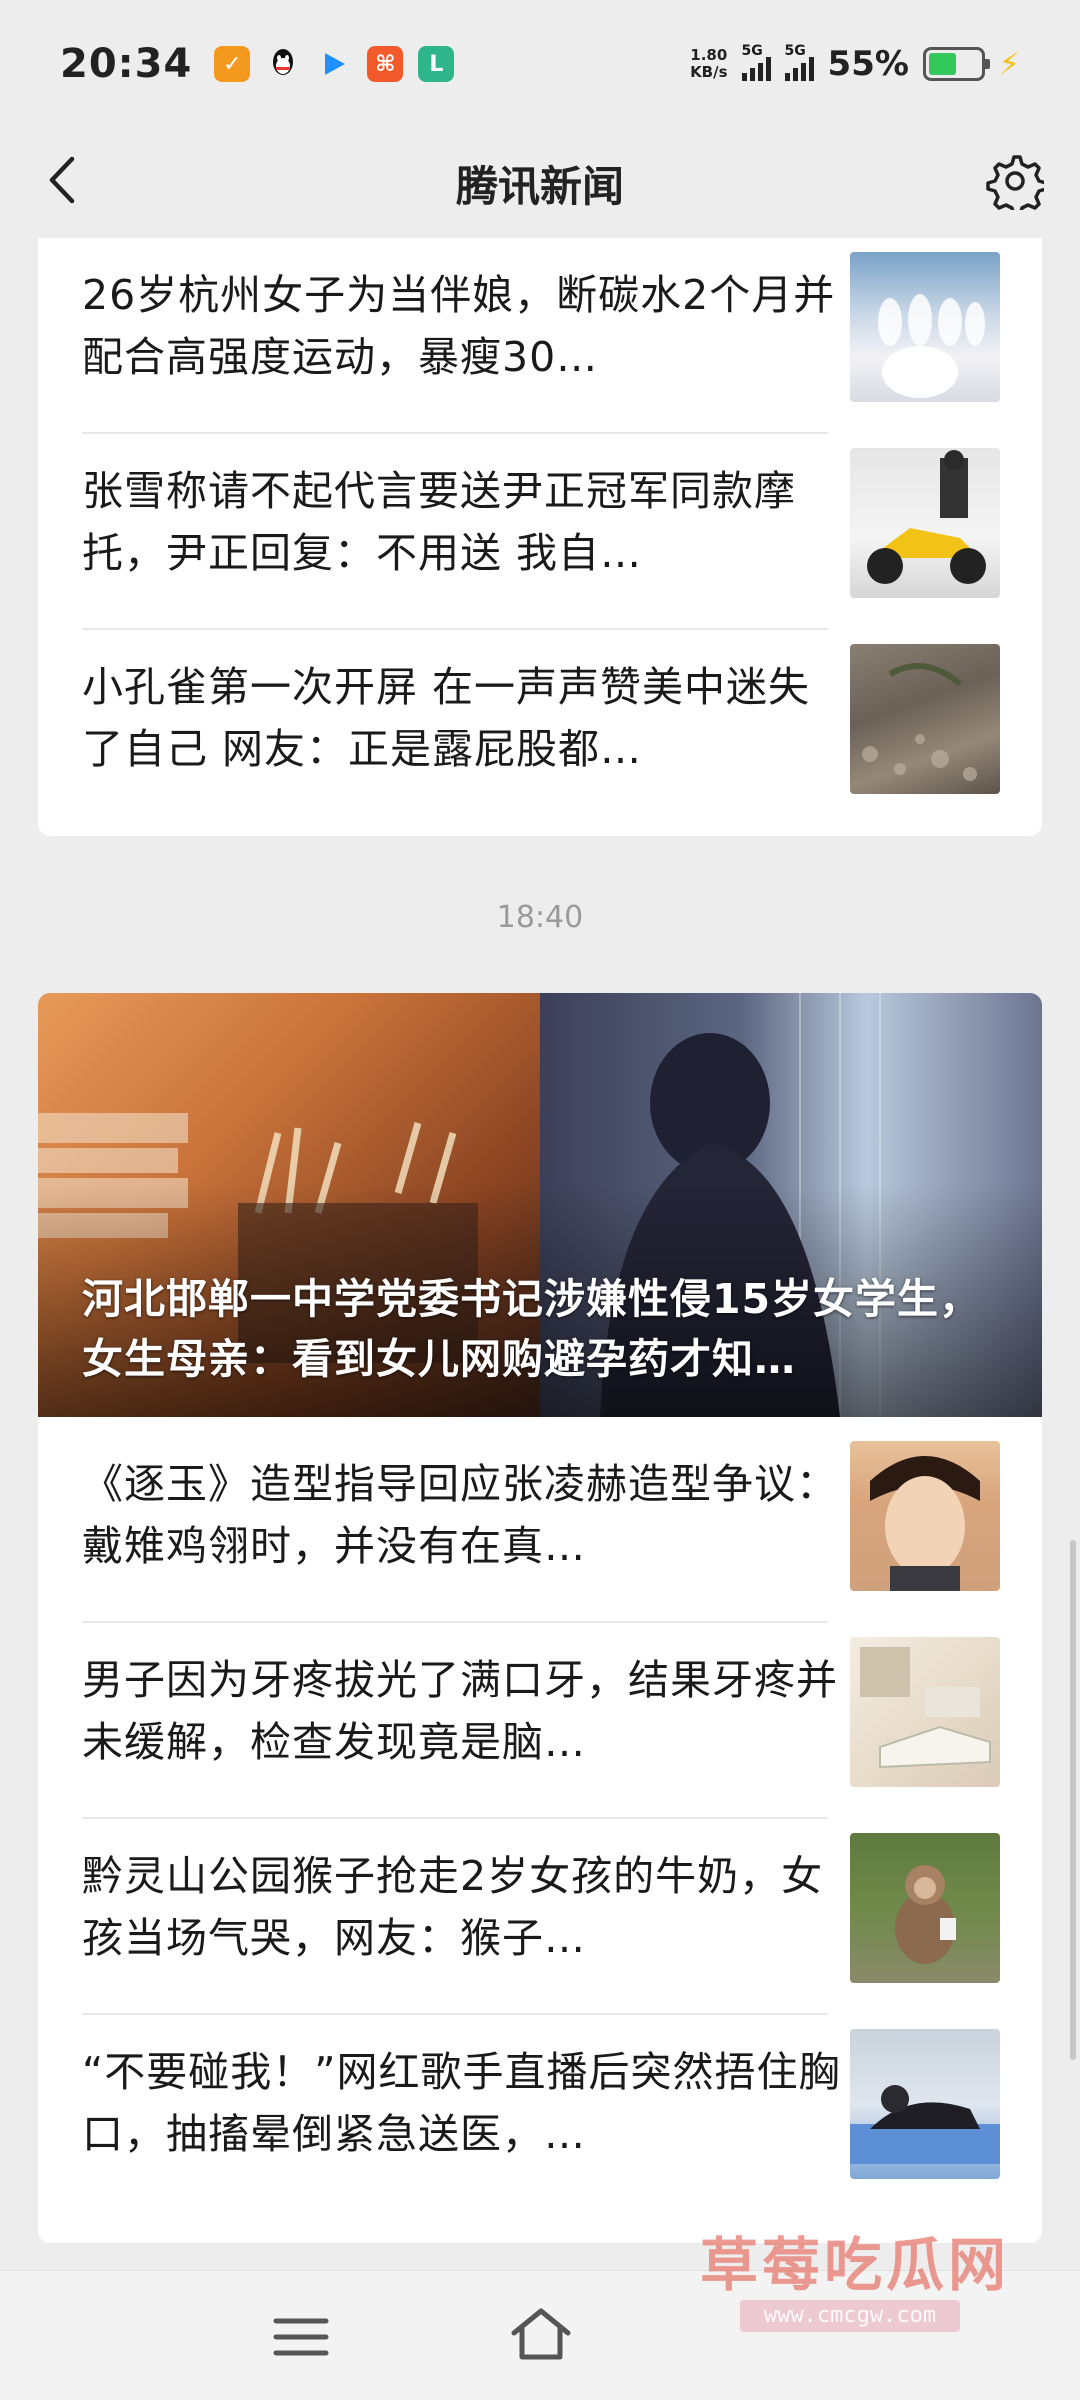  What do you see at coordinates (756, 62) in the screenshot?
I see `signal-icon: 5G` at bounding box center [756, 62].